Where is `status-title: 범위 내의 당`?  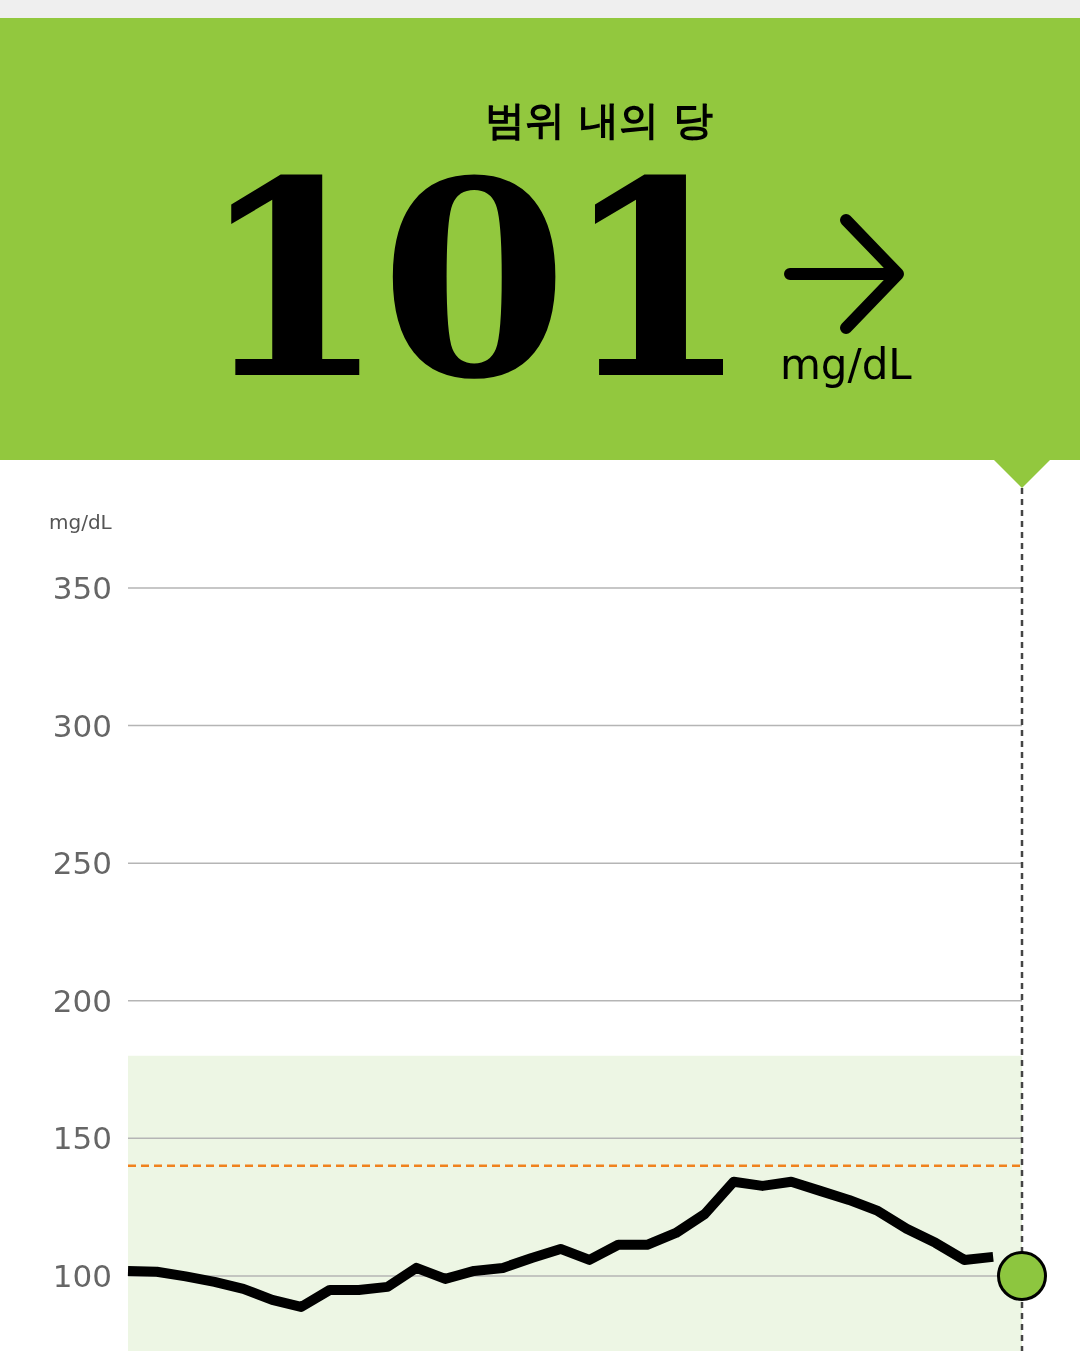 status-title: 범위 내의 당 is located at coordinates (598, 120).